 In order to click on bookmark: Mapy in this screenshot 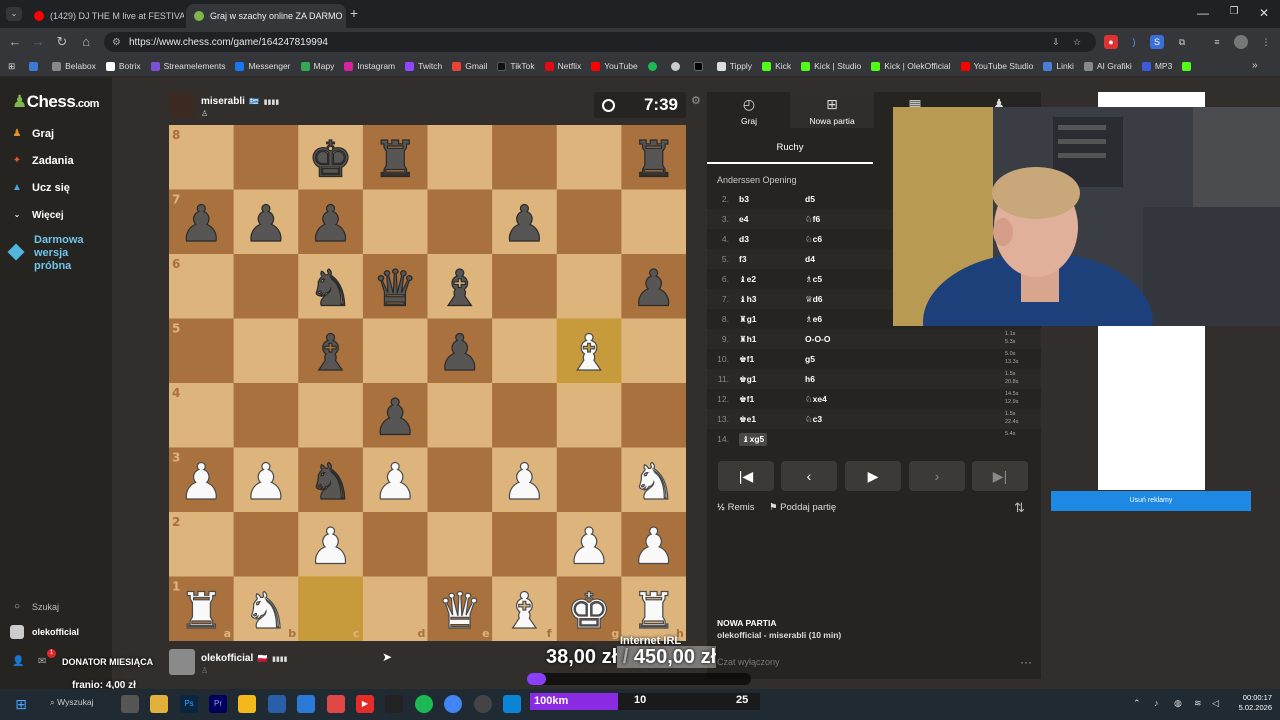, I will do `click(317, 66)`.